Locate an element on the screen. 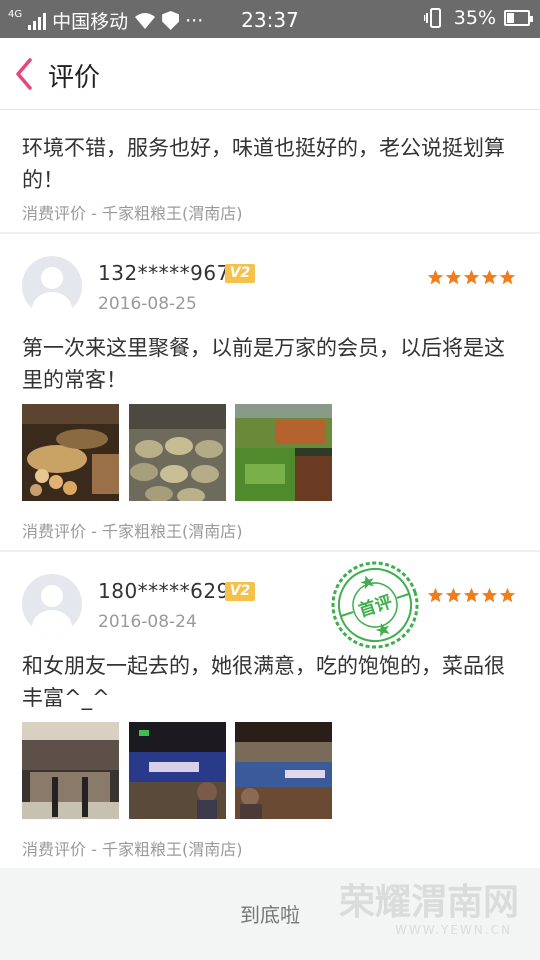  watermark-sub-text: WWW.YEWN.CN is located at coordinates (453, 930).